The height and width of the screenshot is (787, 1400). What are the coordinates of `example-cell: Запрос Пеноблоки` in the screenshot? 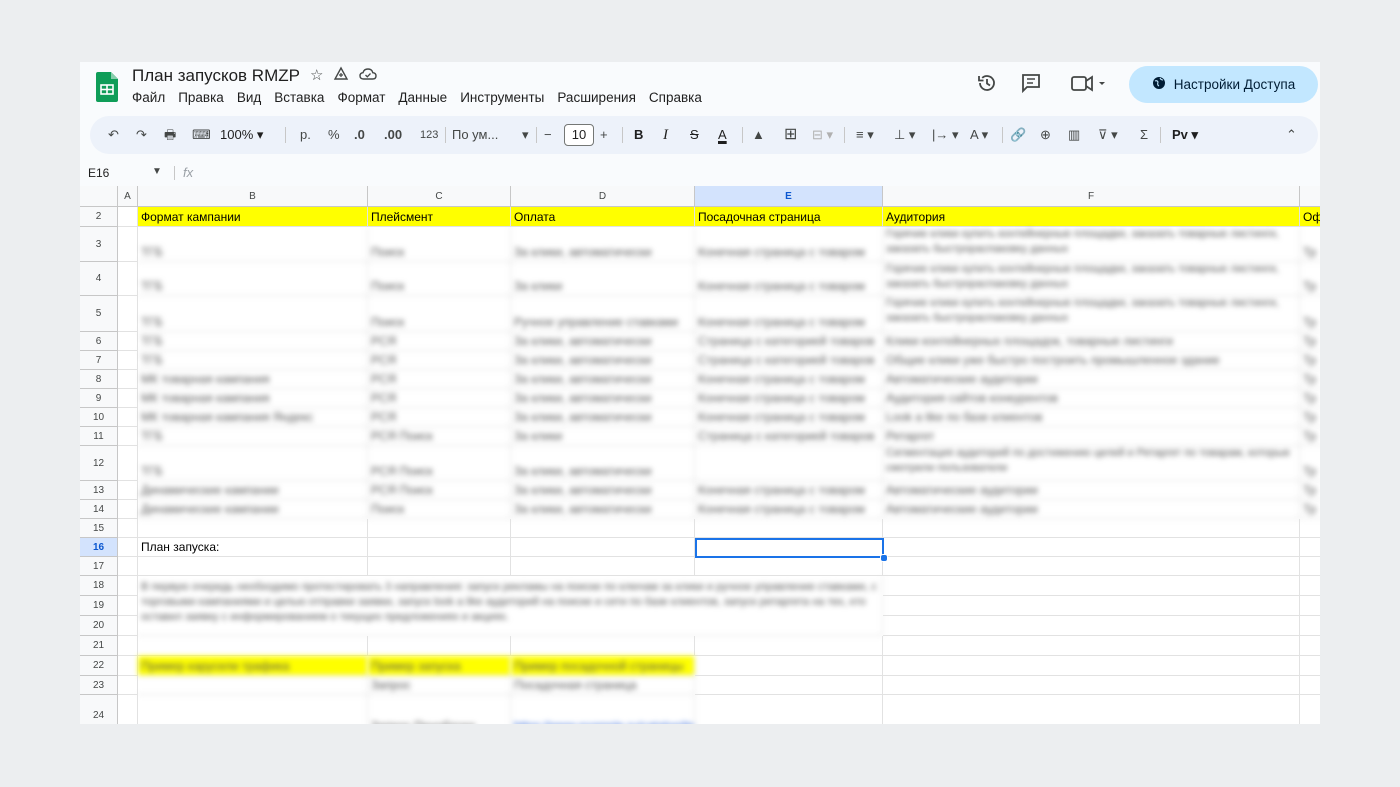 It's located at (439, 709).